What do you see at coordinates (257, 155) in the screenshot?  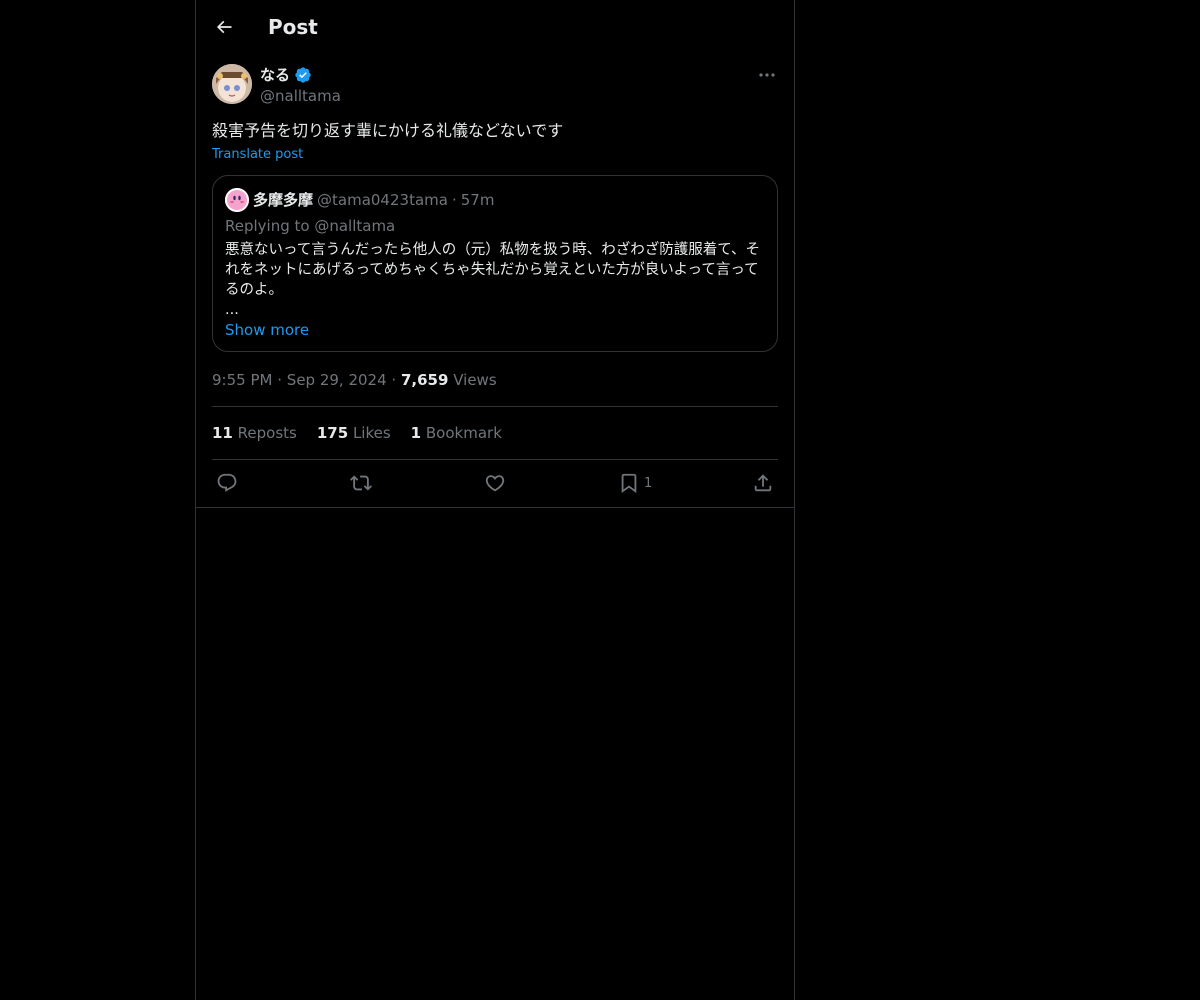 I see `translate-post-link: Translate post` at bounding box center [257, 155].